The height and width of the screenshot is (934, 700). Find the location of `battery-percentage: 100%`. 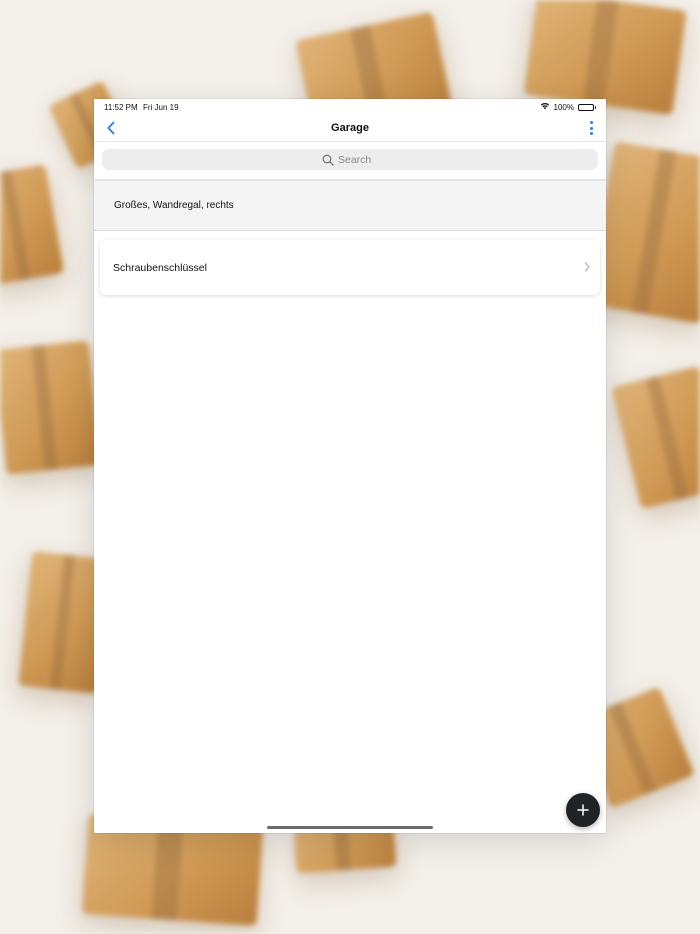

battery-percentage: 100% is located at coordinates (563, 107).